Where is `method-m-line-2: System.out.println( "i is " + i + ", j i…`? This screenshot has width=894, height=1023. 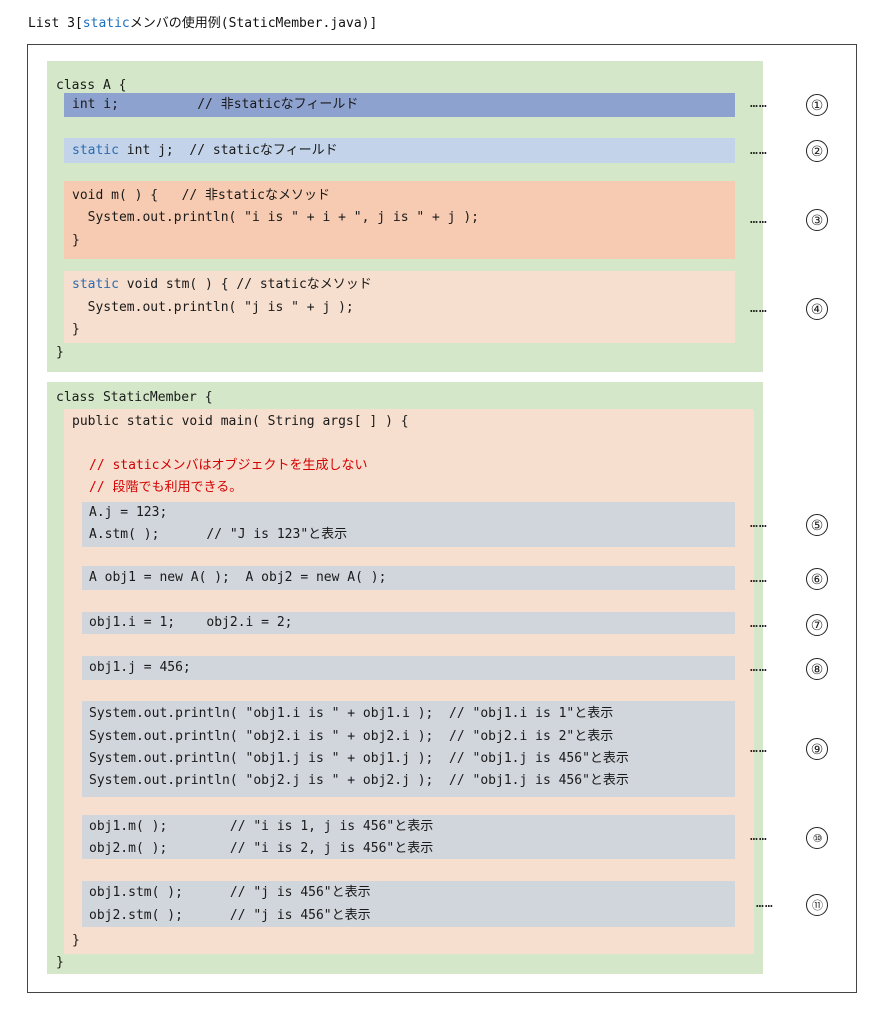
method-m-line-2: System.out.println( "i is " + i + ", j i… is located at coordinates (275, 217).